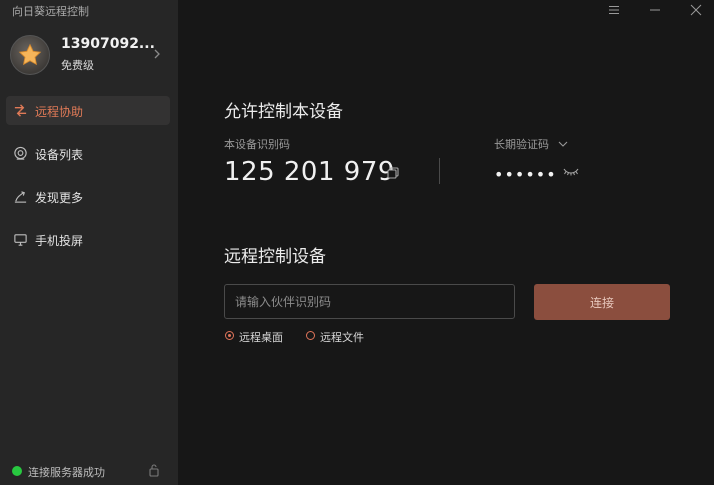 The image size is (714, 485). I want to click on chevron-down-icon, so click(563, 144).